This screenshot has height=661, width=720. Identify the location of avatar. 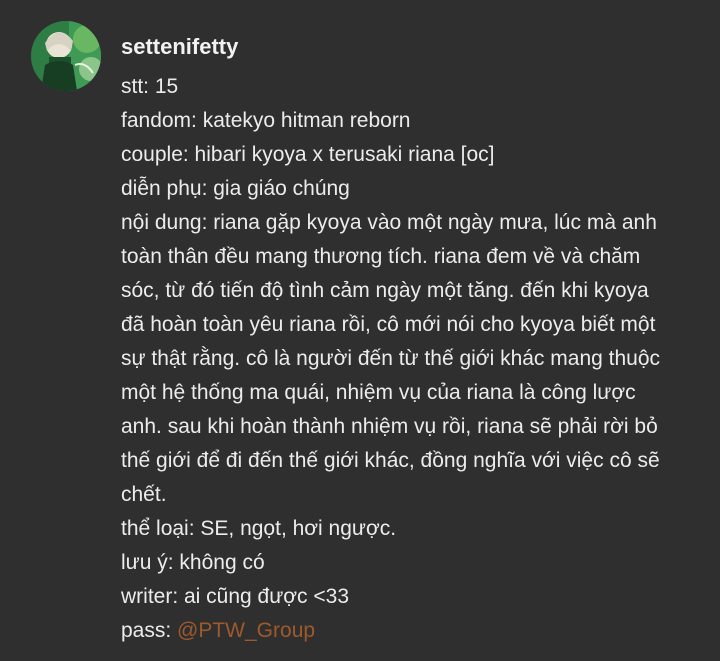
(66, 56).